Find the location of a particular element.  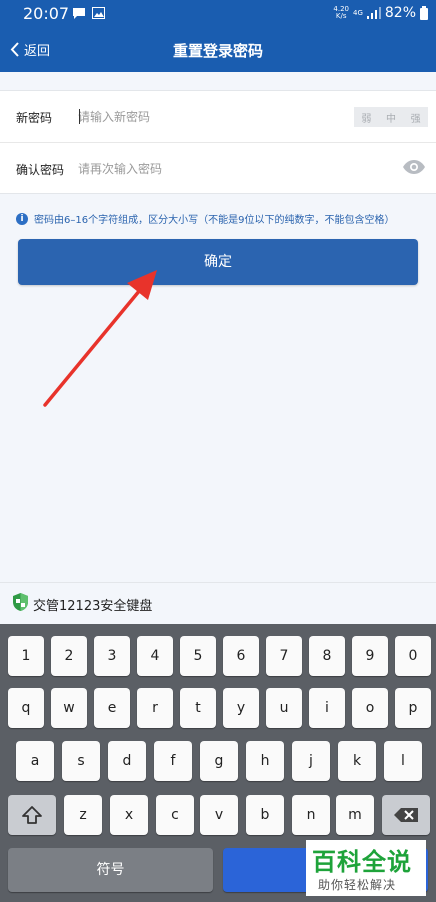

key-0: 0 is located at coordinates (413, 656).